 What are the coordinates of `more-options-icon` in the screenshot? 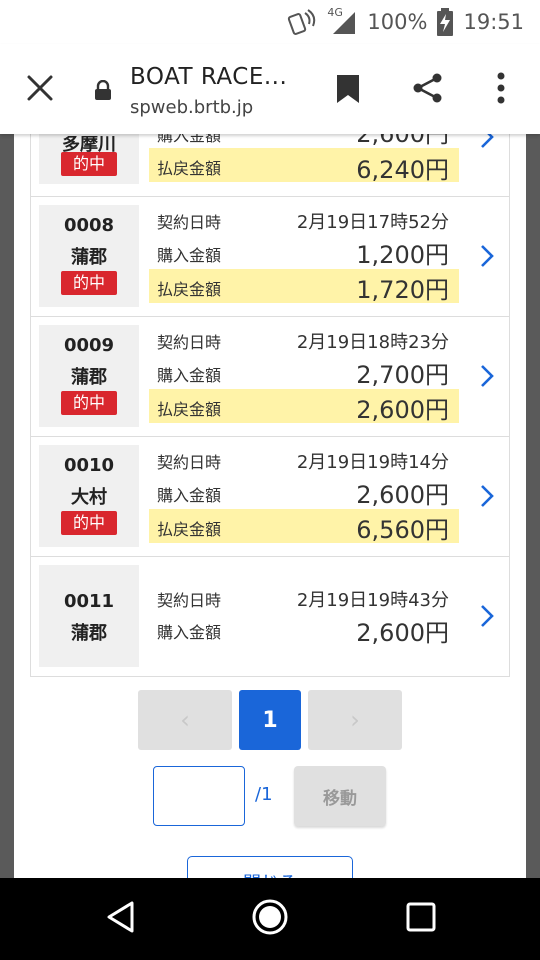 It's located at (501, 88).